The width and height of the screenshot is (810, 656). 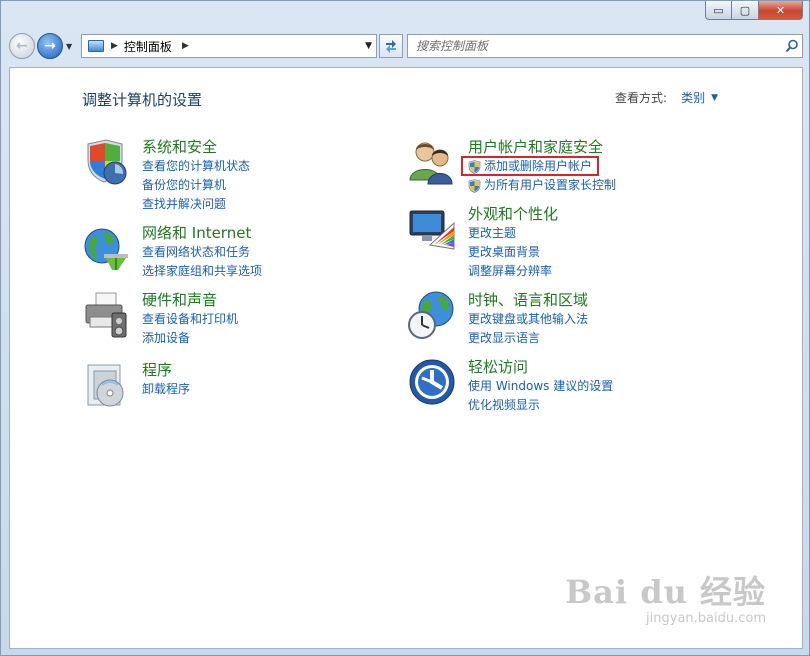 I want to click on link-change-desktop-background: 更改桌面背景, so click(x=513, y=252).